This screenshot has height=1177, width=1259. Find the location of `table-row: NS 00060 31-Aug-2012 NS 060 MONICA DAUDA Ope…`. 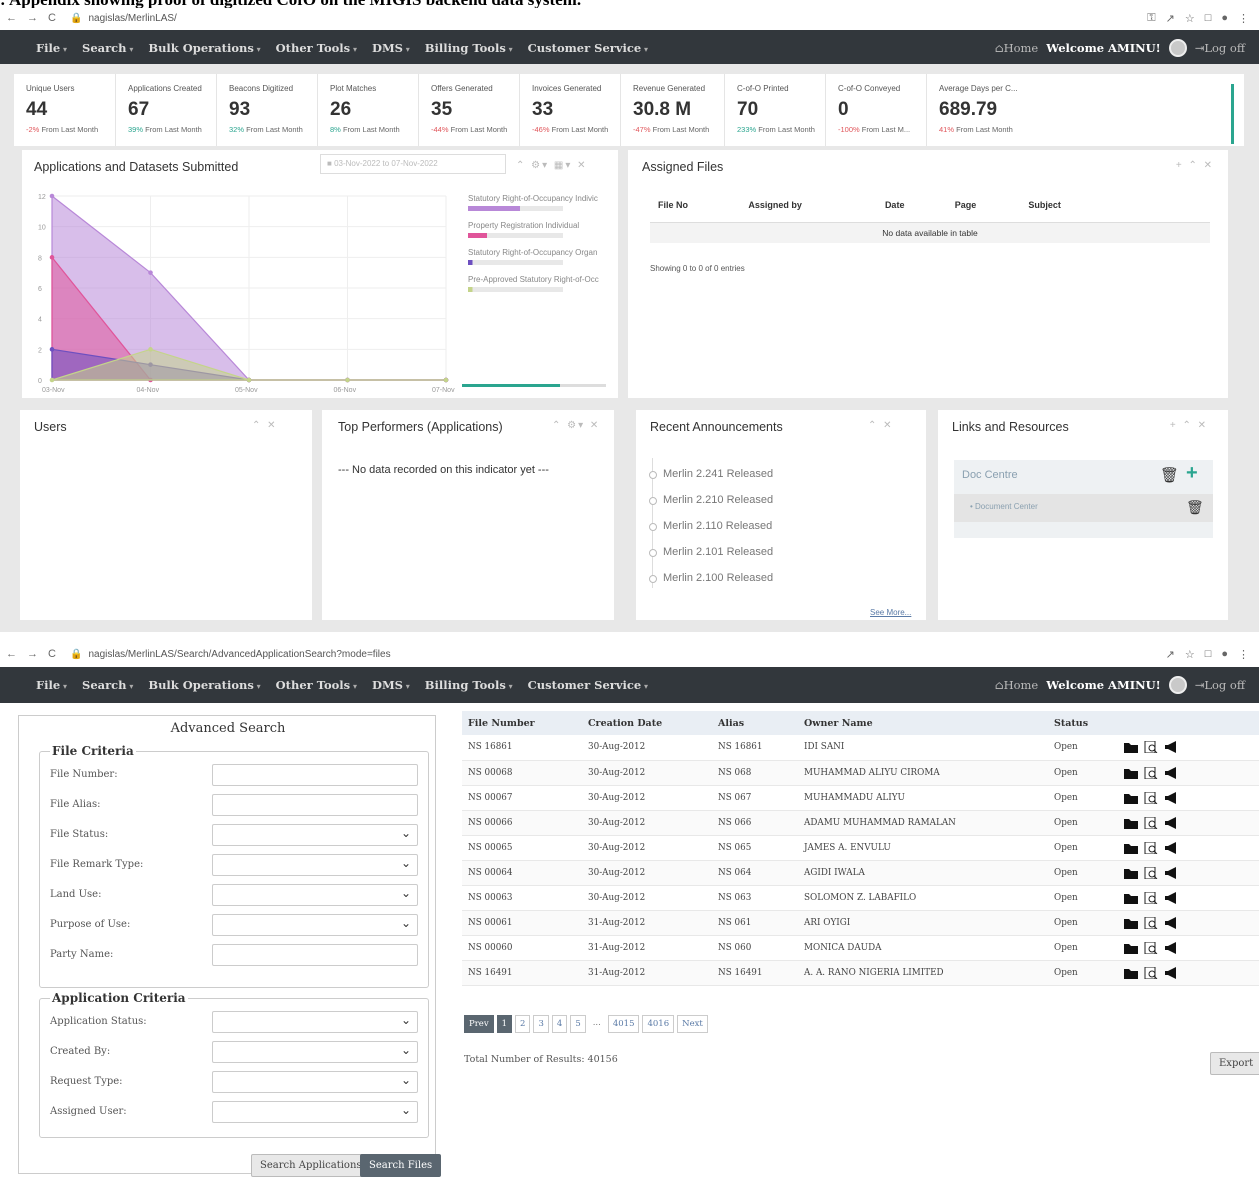

table-row: NS 00060 31-Aug-2012 NS 060 MONICA DAUDA Ope… is located at coordinates (860, 948).